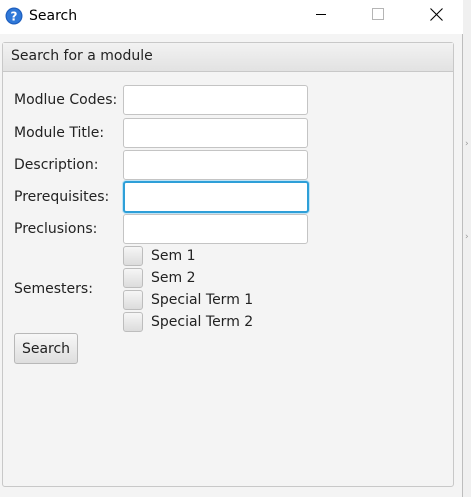 This screenshot has width=471, height=497. I want to click on checkbox-label: Special Term 2, so click(202, 322).